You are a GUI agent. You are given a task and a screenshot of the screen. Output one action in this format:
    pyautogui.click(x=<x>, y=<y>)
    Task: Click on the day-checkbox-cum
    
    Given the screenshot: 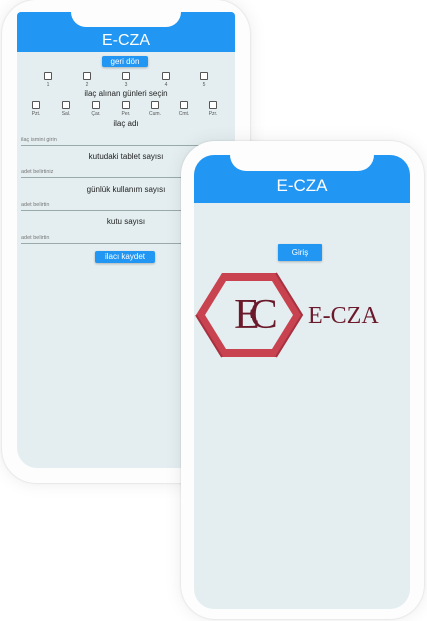 What is the action you would take?
    pyautogui.click(x=155, y=105)
    